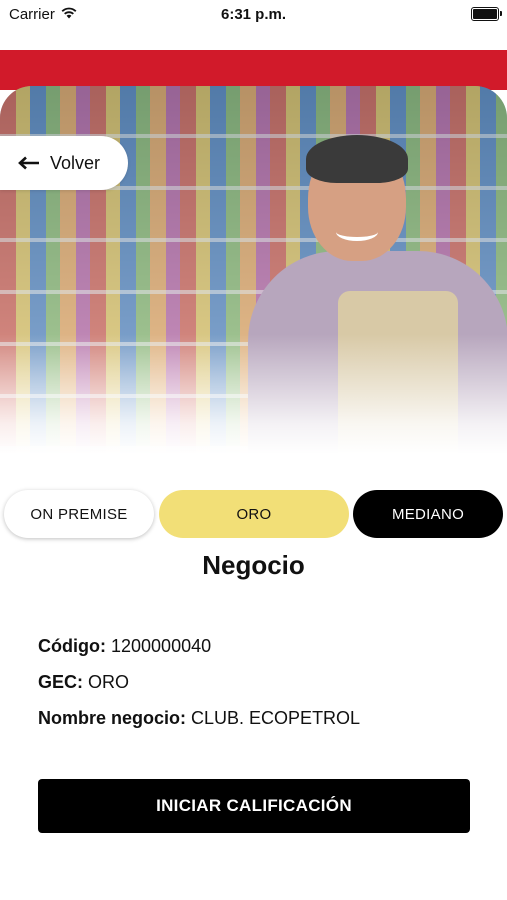  What do you see at coordinates (83, 682) in the screenshot?
I see `gec-row: GEC: ORO` at bounding box center [83, 682].